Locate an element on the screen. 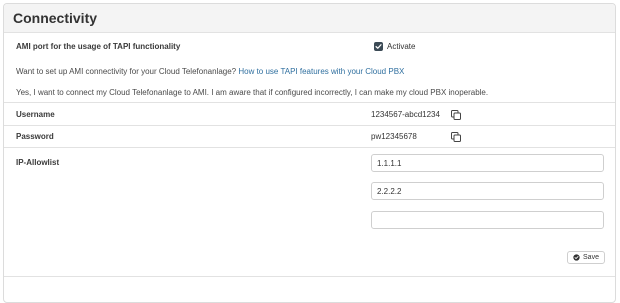 The height and width of the screenshot is (303, 620). copy-username-button is located at coordinates (456, 115).